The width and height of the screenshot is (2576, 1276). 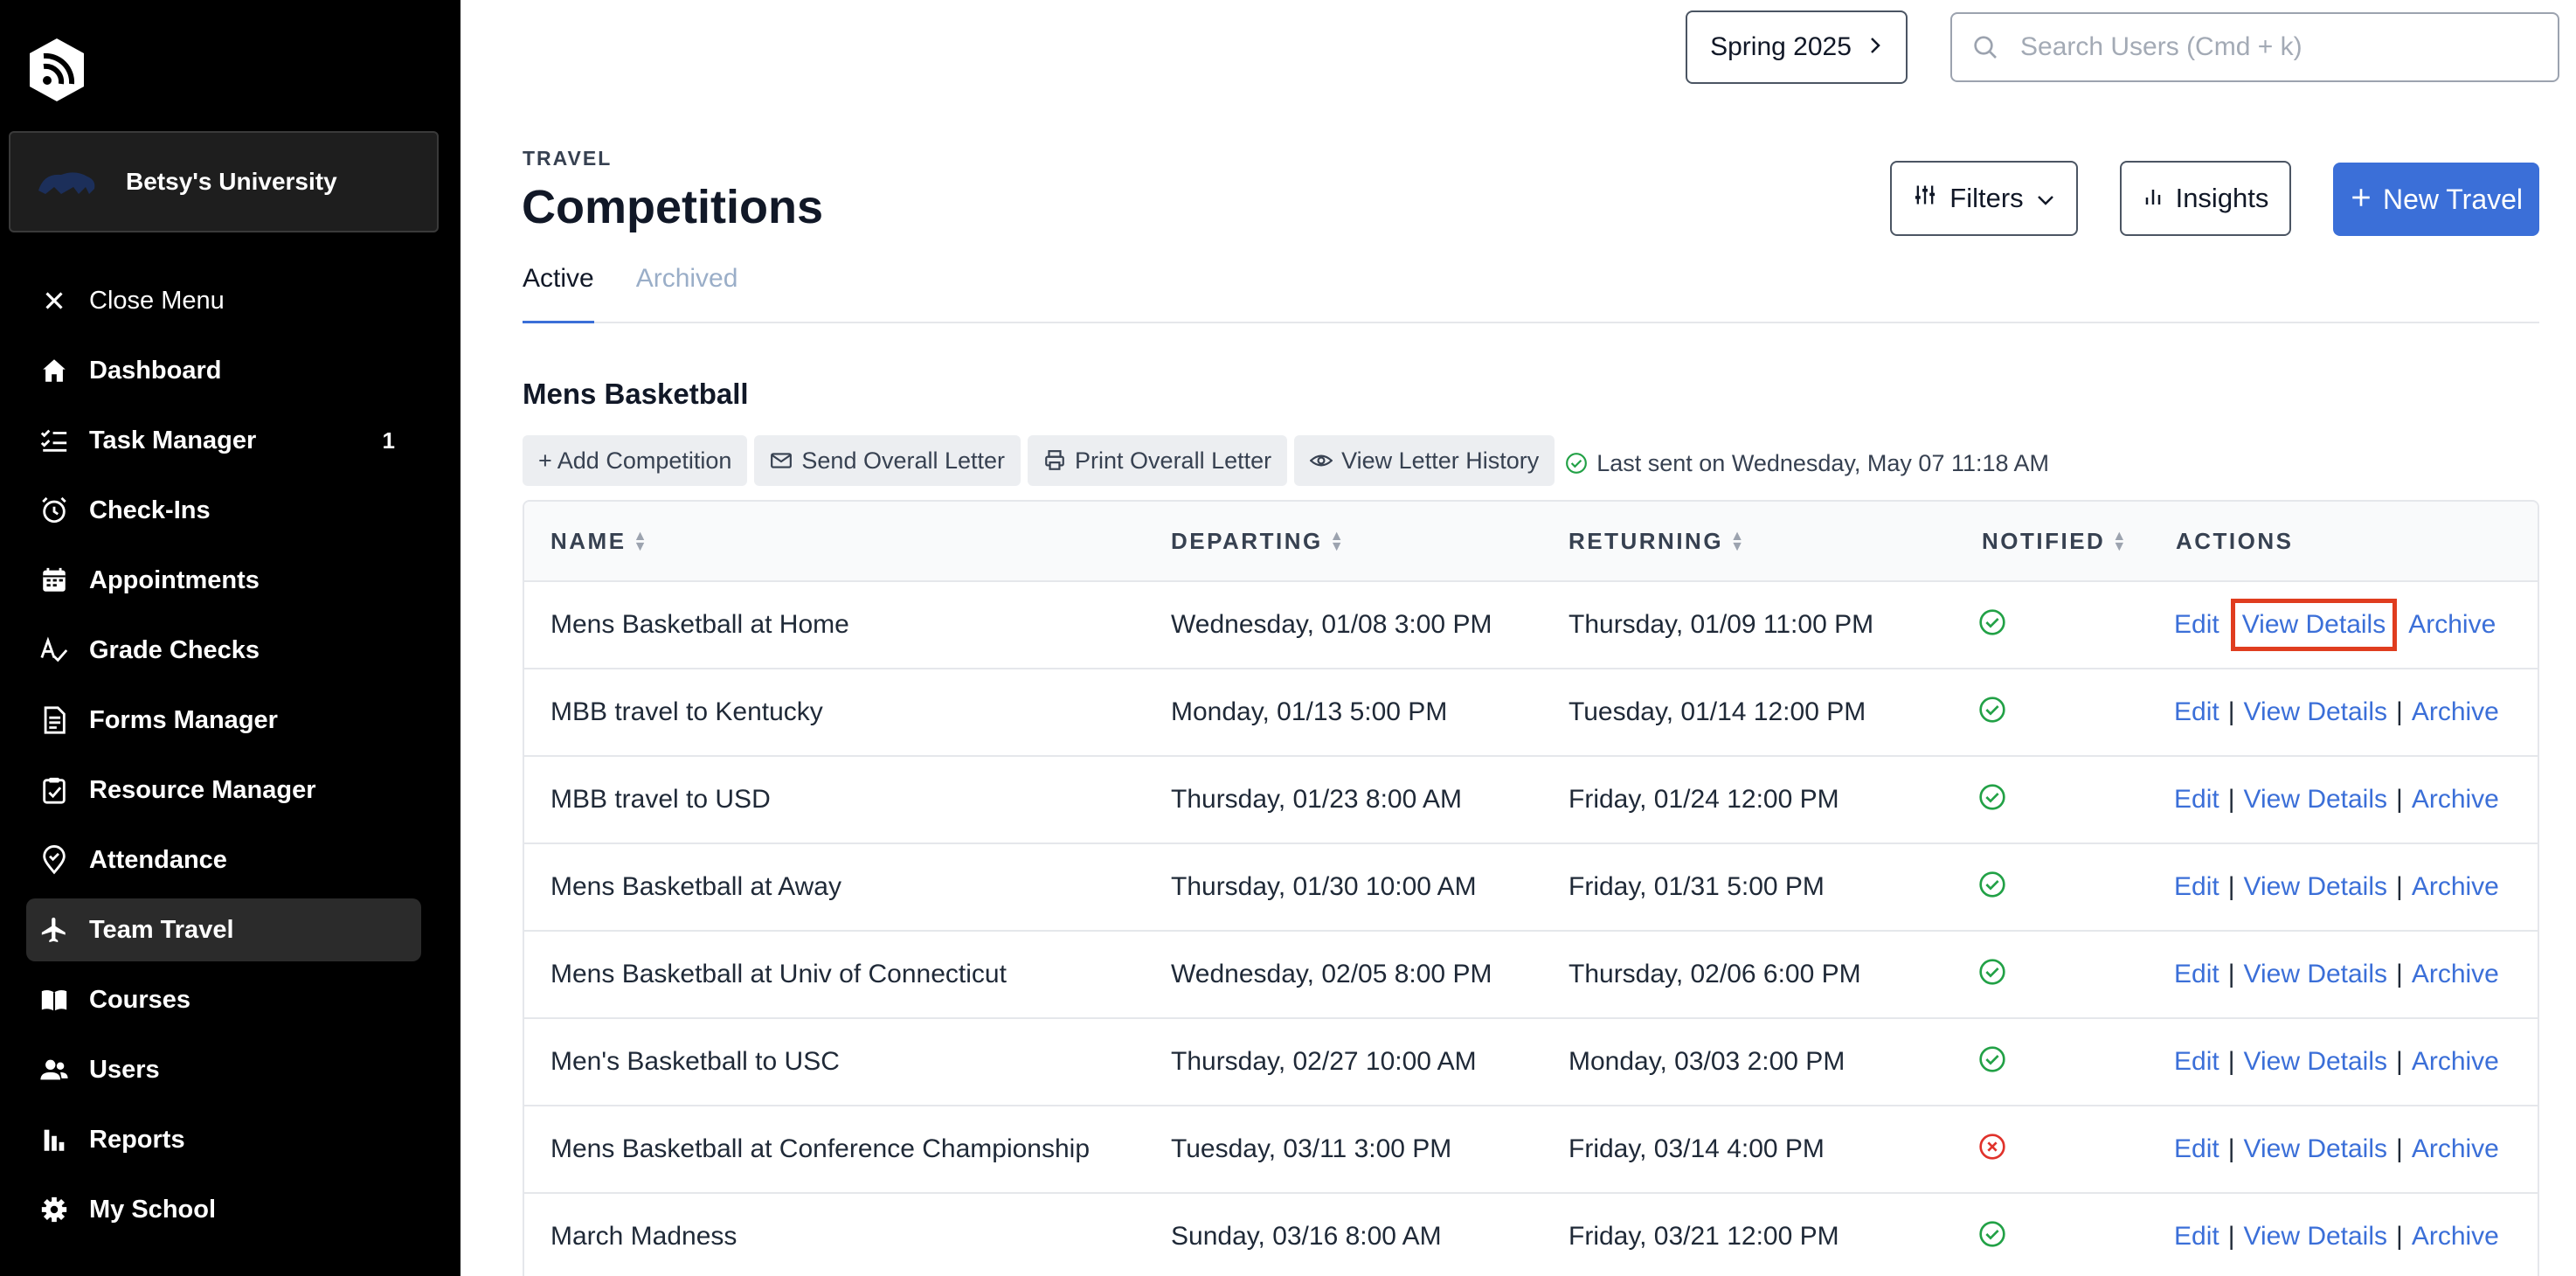 What do you see at coordinates (223, 1069) in the screenshot?
I see `sidebar-item-users: Users` at bounding box center [223, 1069].